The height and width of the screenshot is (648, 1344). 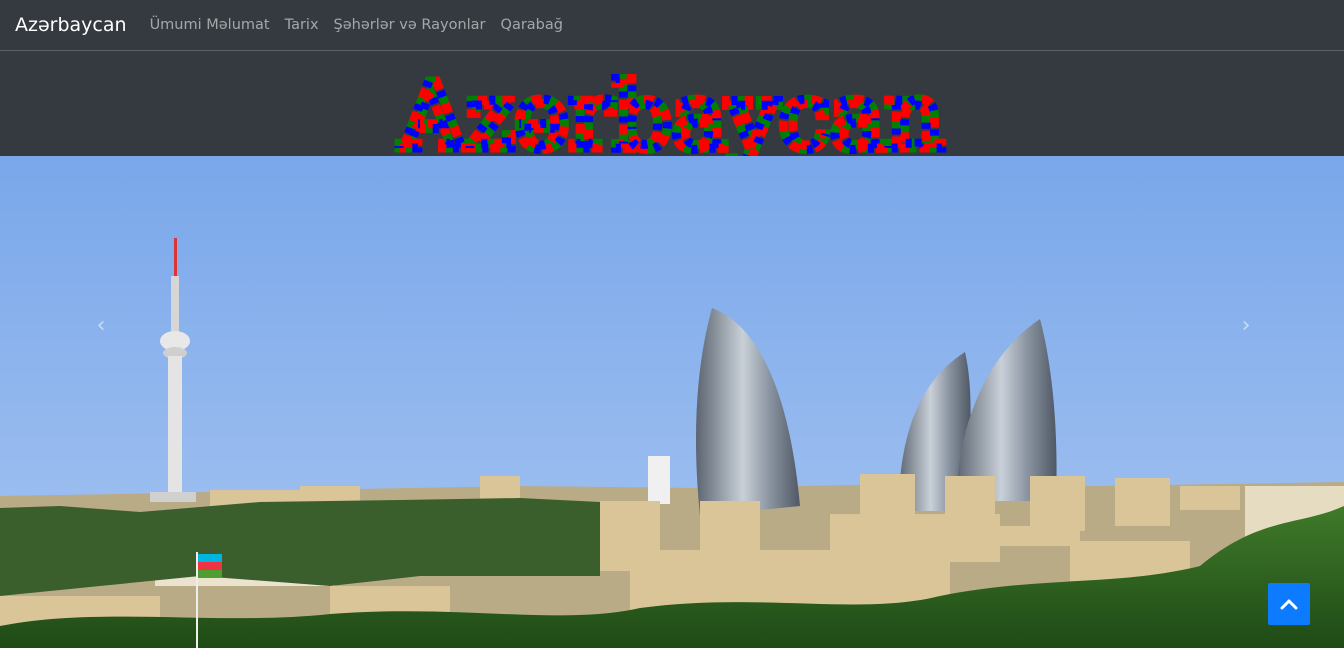 I want to click on chevron-right-icon: ›, so click(x=1246, y=325).